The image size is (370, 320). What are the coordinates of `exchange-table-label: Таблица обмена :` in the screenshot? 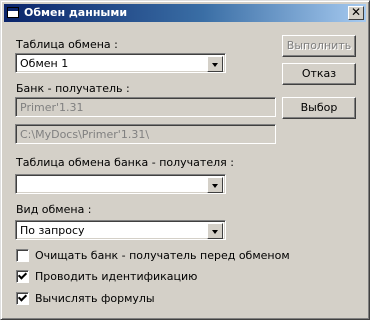 It's located at (67, 44).